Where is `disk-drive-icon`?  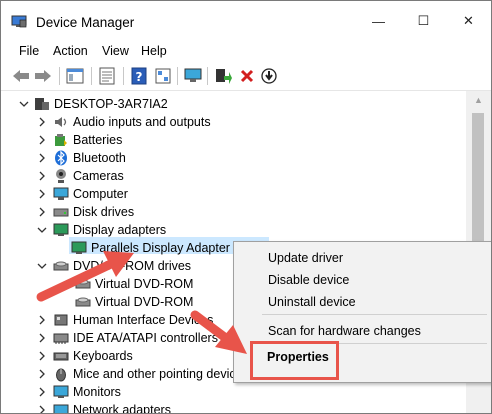
disk-drive-icon is located at coordinates (61, 212).